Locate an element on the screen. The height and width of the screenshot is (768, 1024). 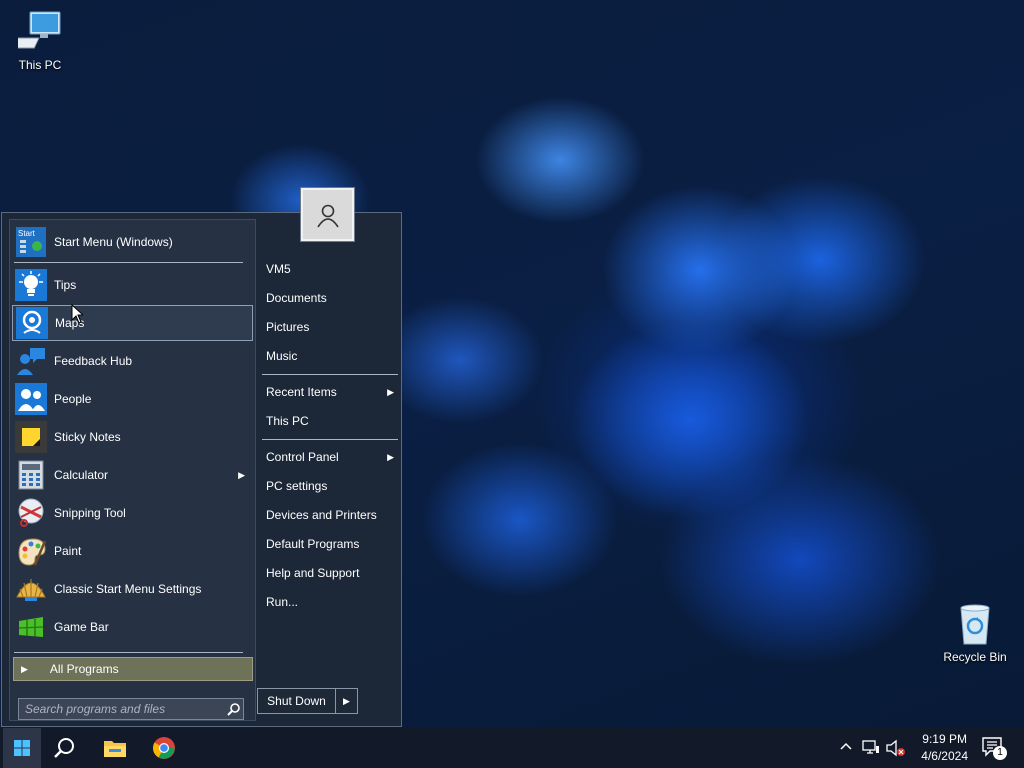
app-item-paint: Paint is located at coordinates (132, 551).